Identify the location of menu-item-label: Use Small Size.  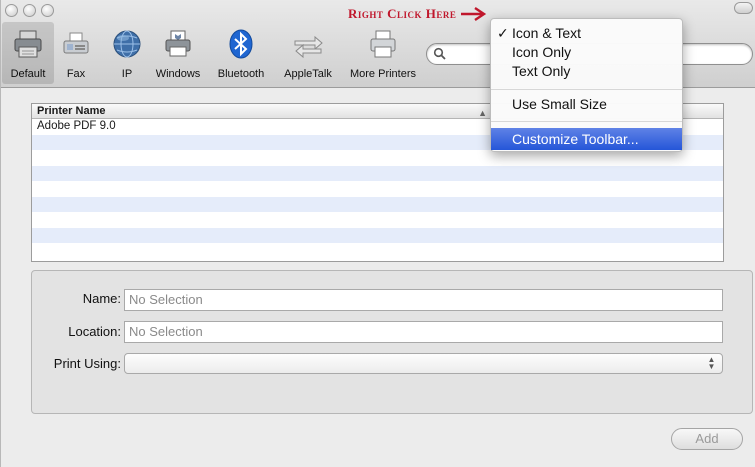
(559, 104).